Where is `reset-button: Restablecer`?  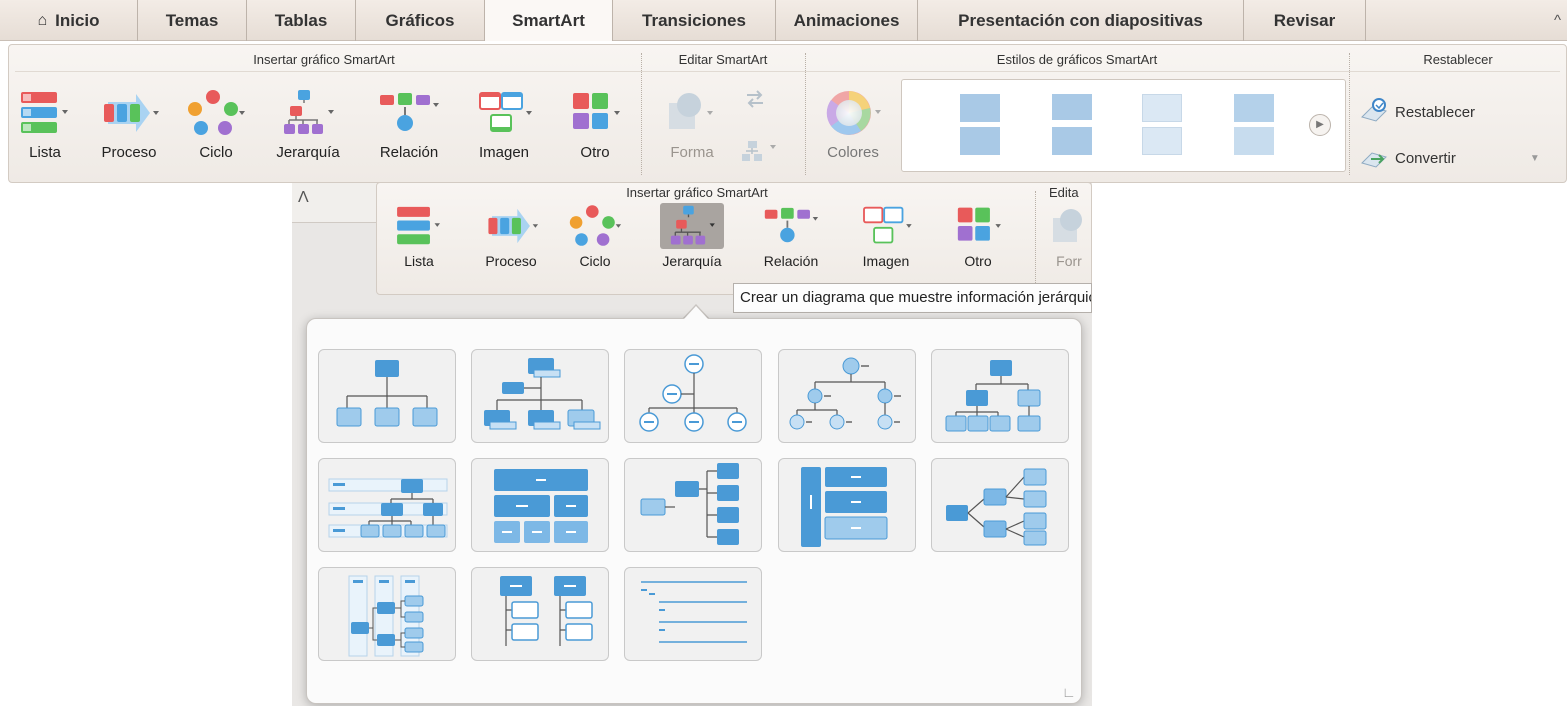 reset-button: Restablecer is located at coordinates (1417, 112).